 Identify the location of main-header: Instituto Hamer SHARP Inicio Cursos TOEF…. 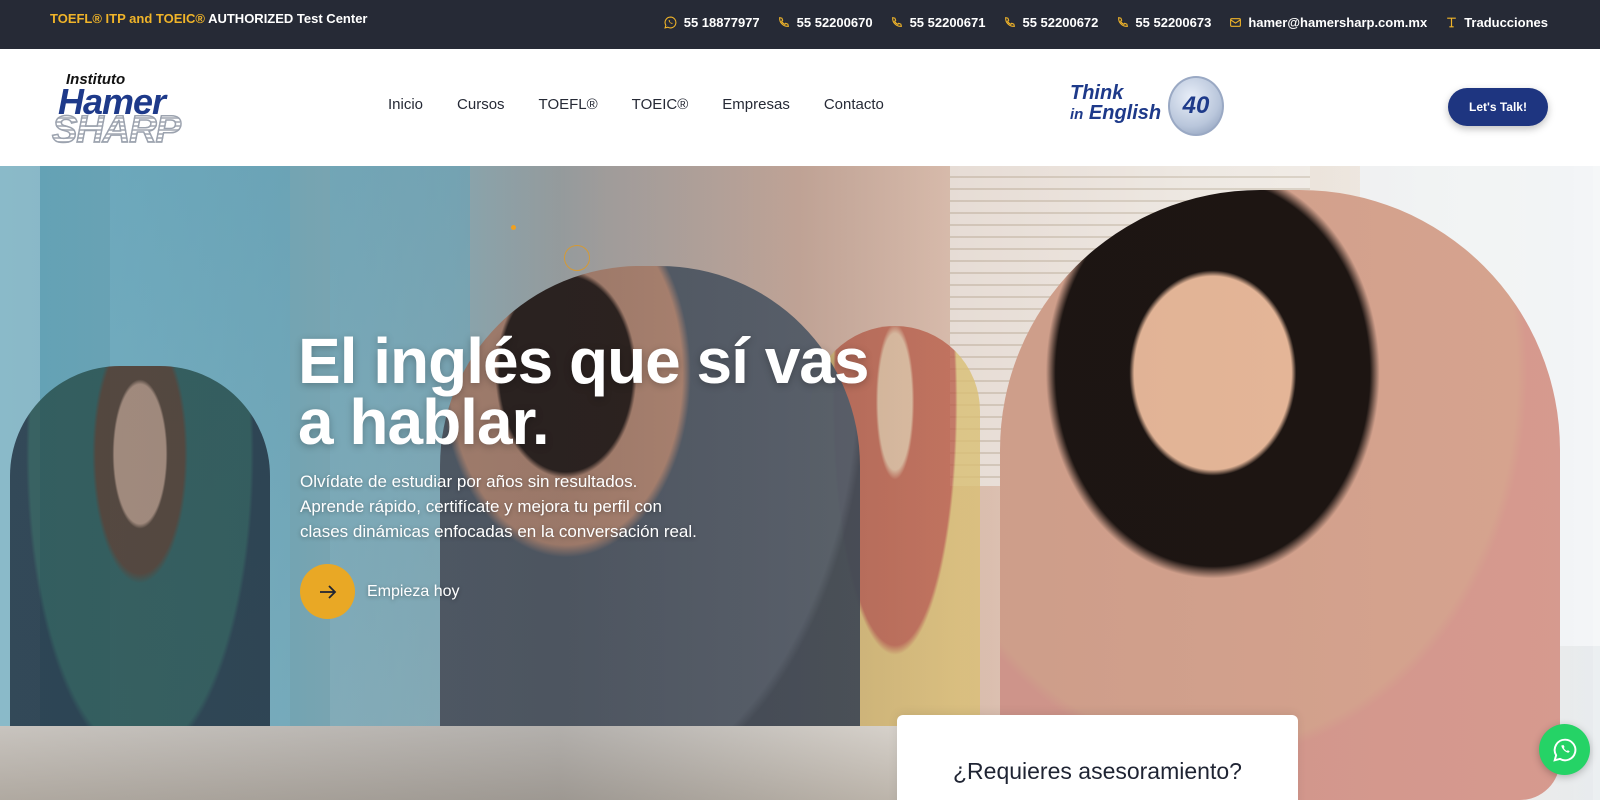
(800, 107).